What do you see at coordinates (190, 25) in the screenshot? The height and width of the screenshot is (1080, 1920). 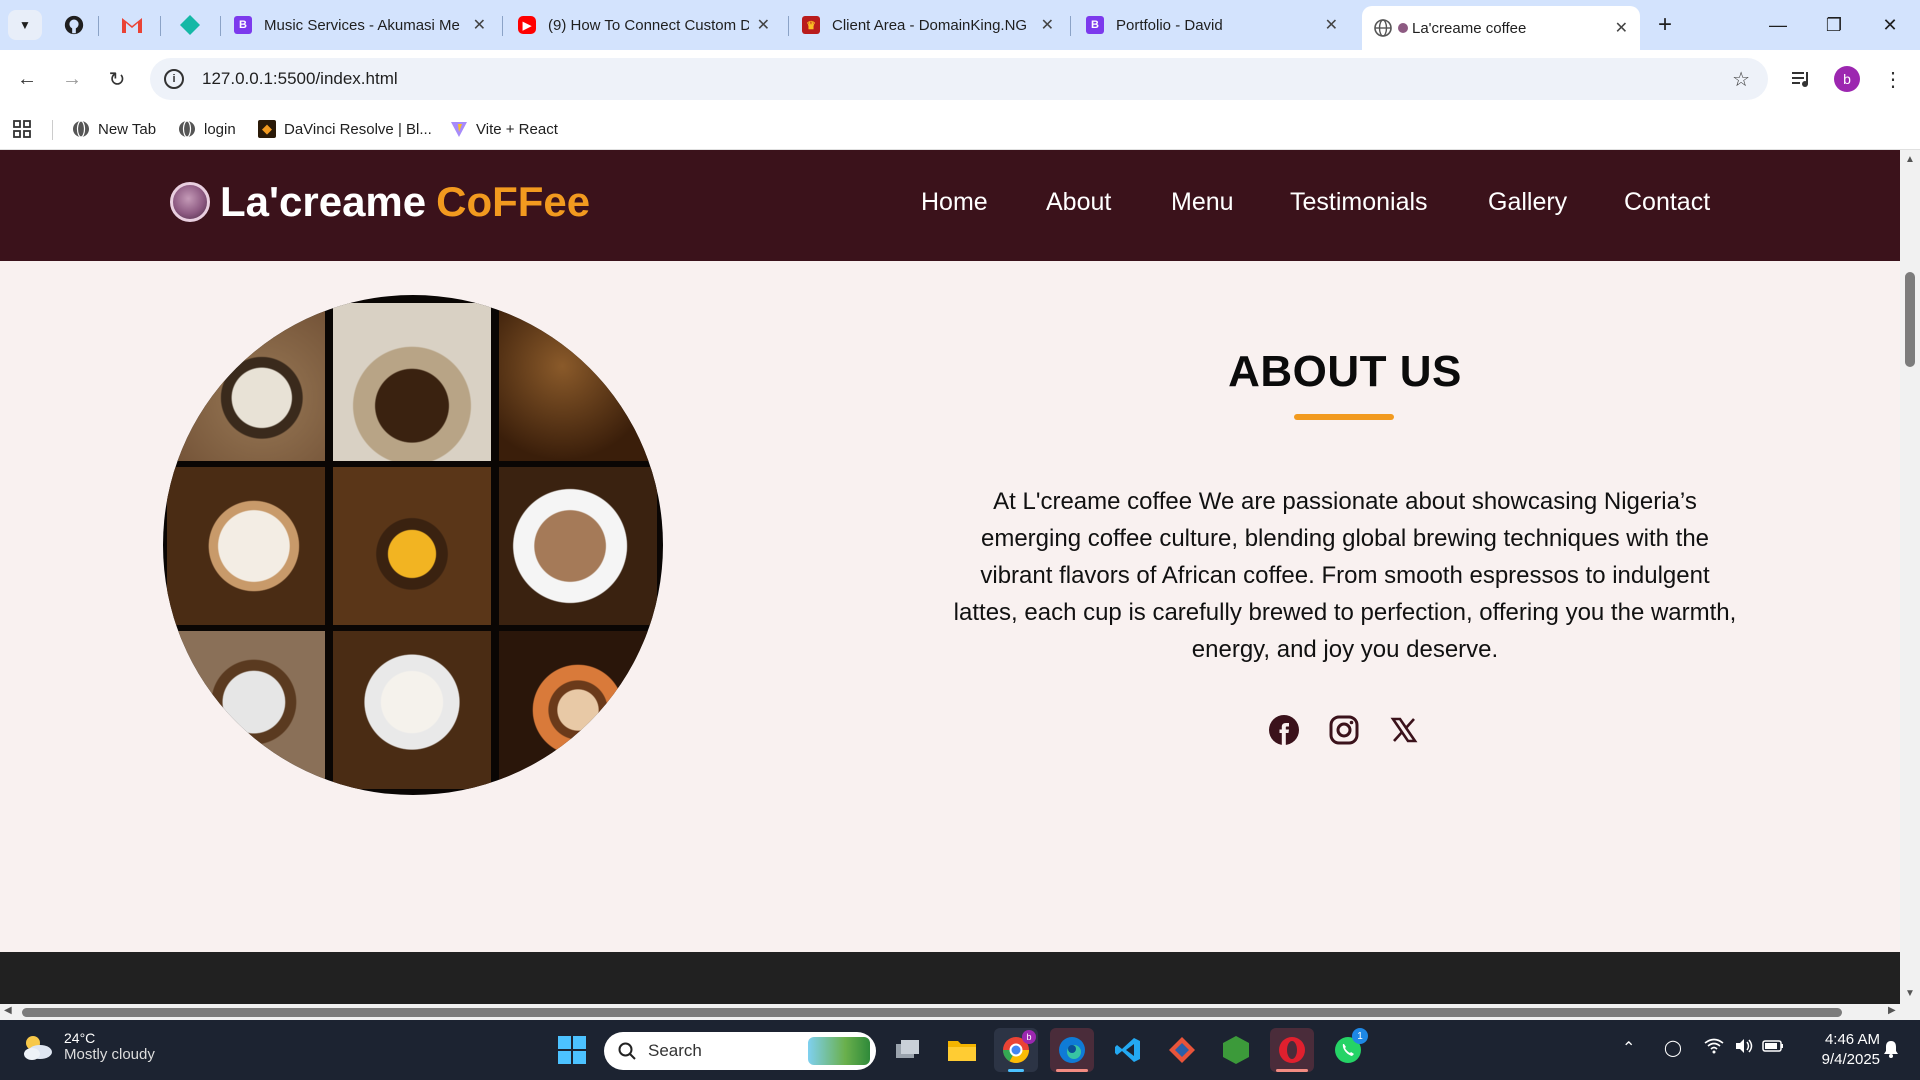 I see `pinned-app-tab` at bounding box center [190, 25].